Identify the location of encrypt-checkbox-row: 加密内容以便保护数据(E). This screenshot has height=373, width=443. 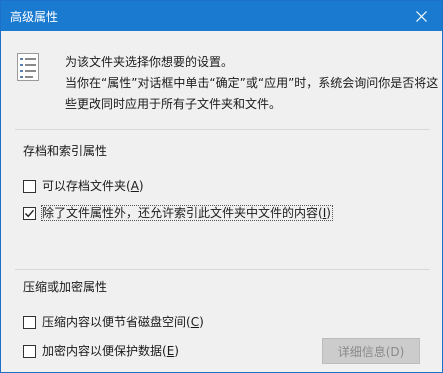
(101, 351).